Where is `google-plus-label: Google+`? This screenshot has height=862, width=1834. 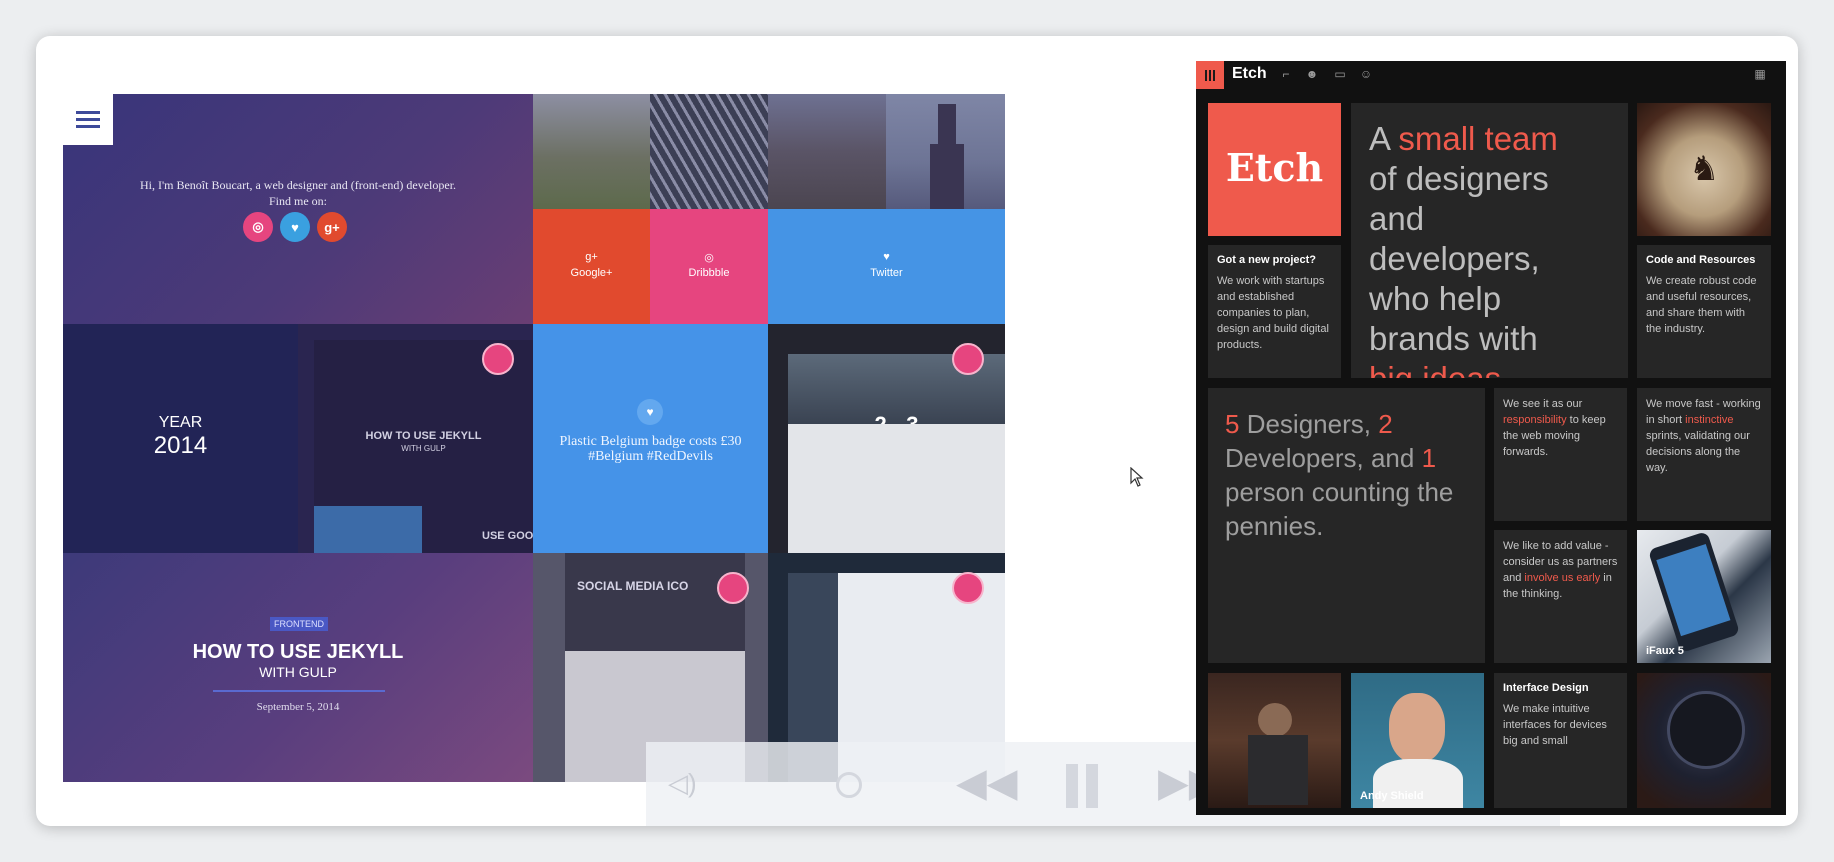 google-plus-label: Google+ is located at coordinates (591, 273).